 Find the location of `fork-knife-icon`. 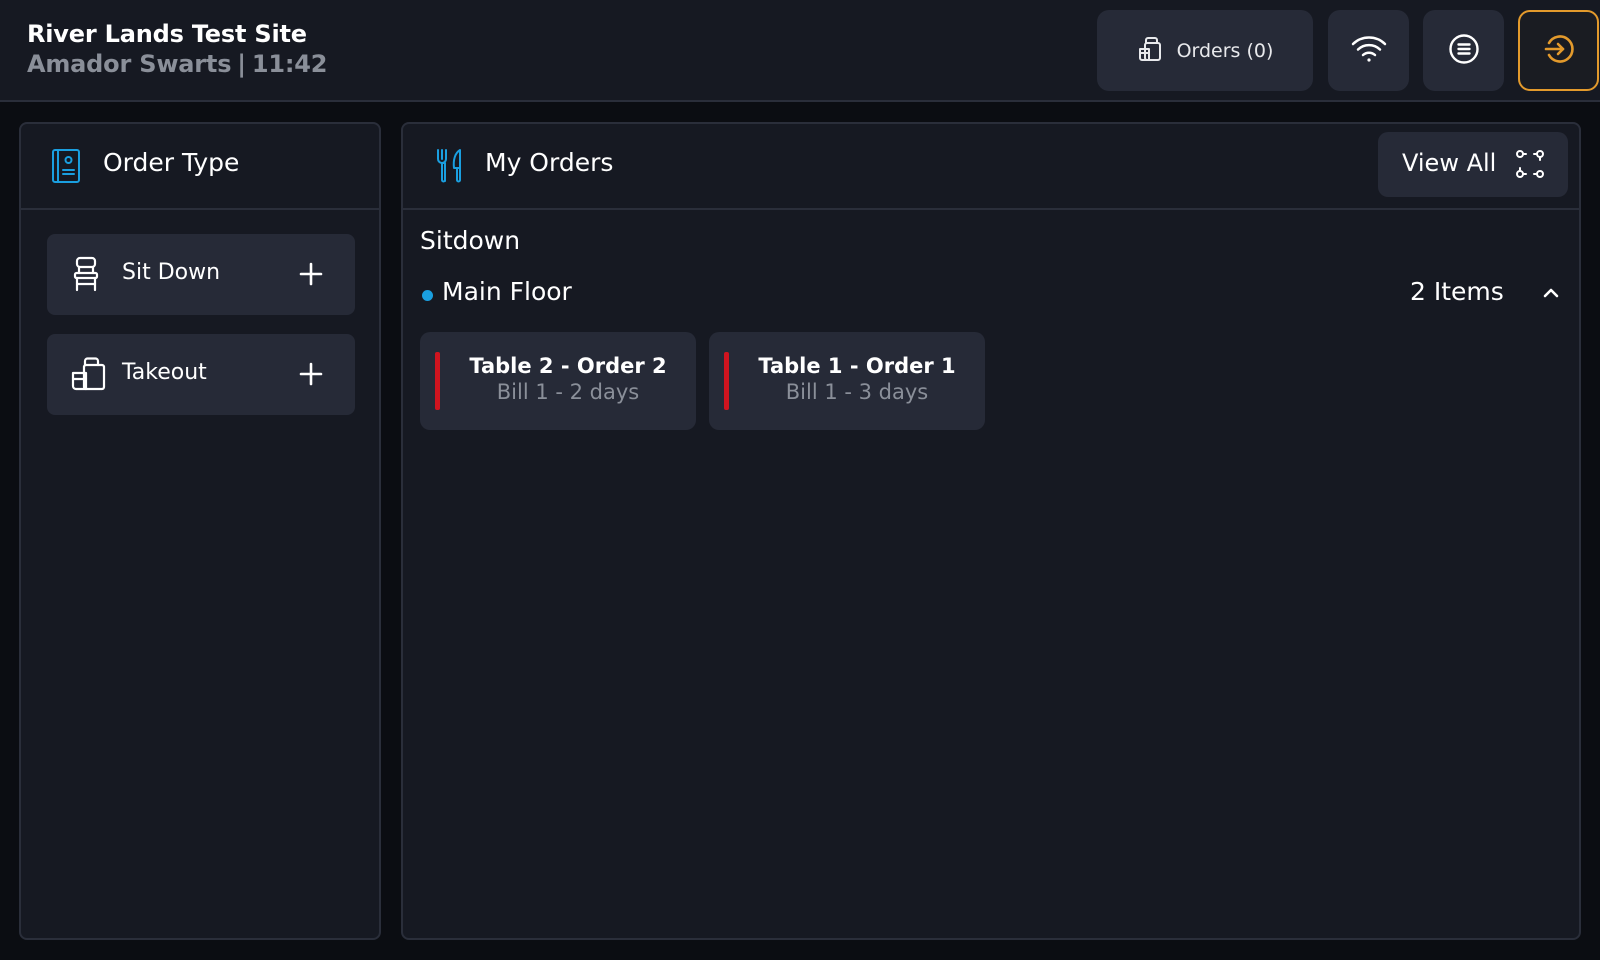

fork-knife-icon is located at coordinates (450, 168).